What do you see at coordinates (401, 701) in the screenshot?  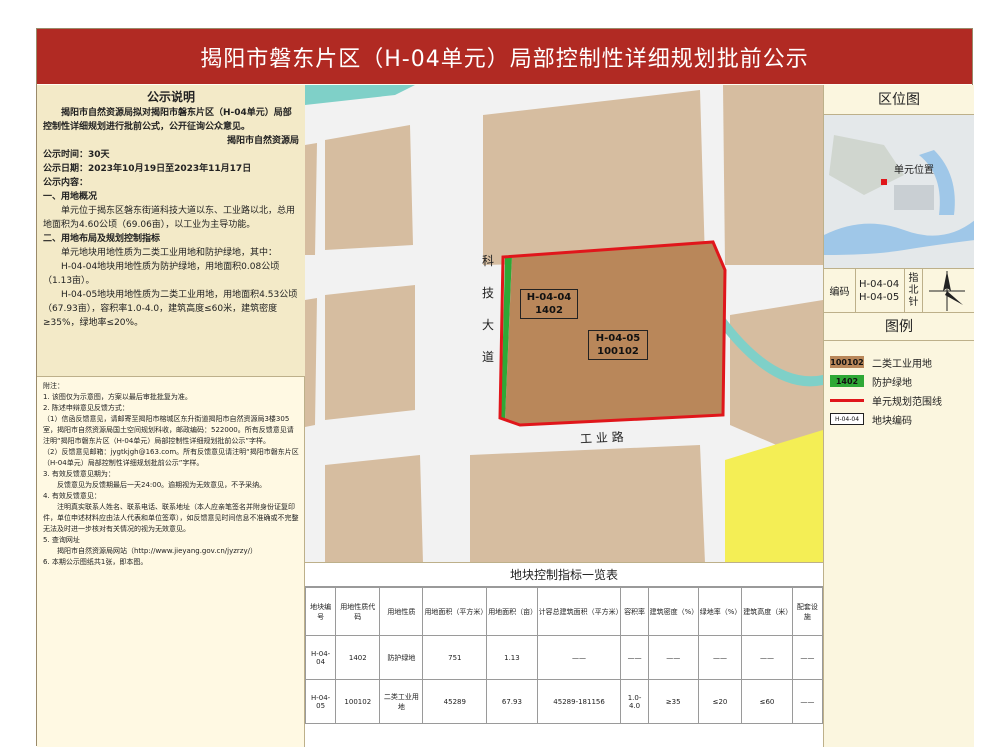 I see `table-cell: 二类工业用地` at bounding box center [401, 701].